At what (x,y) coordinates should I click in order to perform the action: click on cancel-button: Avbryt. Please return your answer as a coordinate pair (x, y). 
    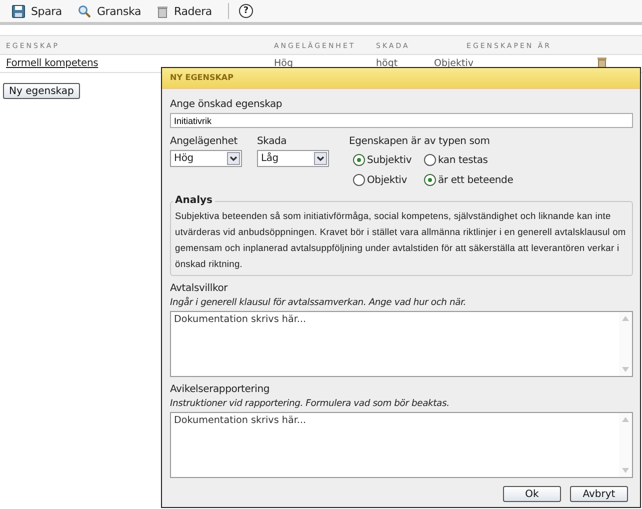
    Looking at the image, I should click on (599, 494).